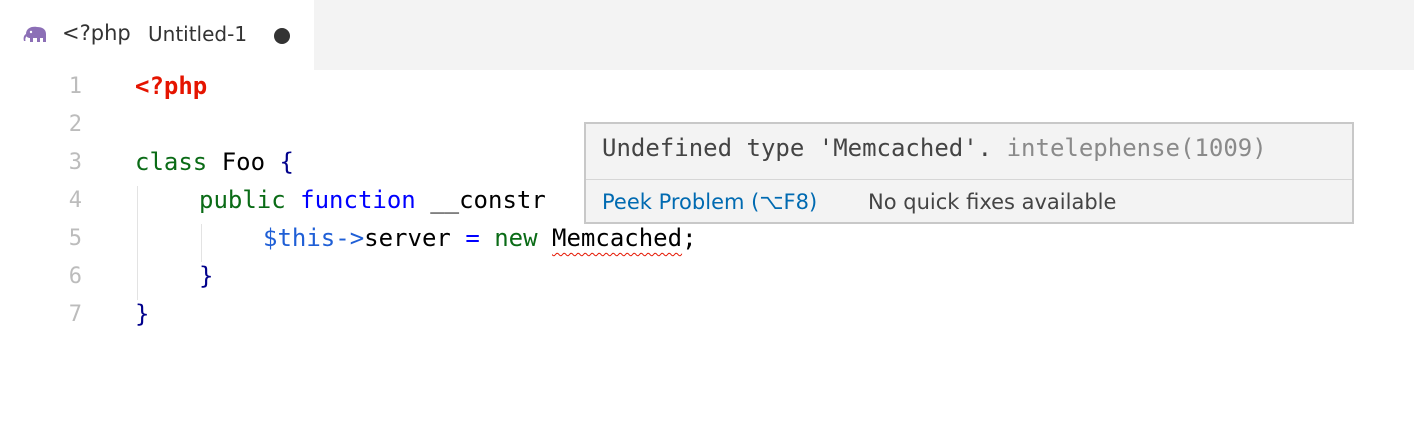 This screenshot has width=1414, height=426. I want to click on code-line-7: 7 }, so click(707, 317).